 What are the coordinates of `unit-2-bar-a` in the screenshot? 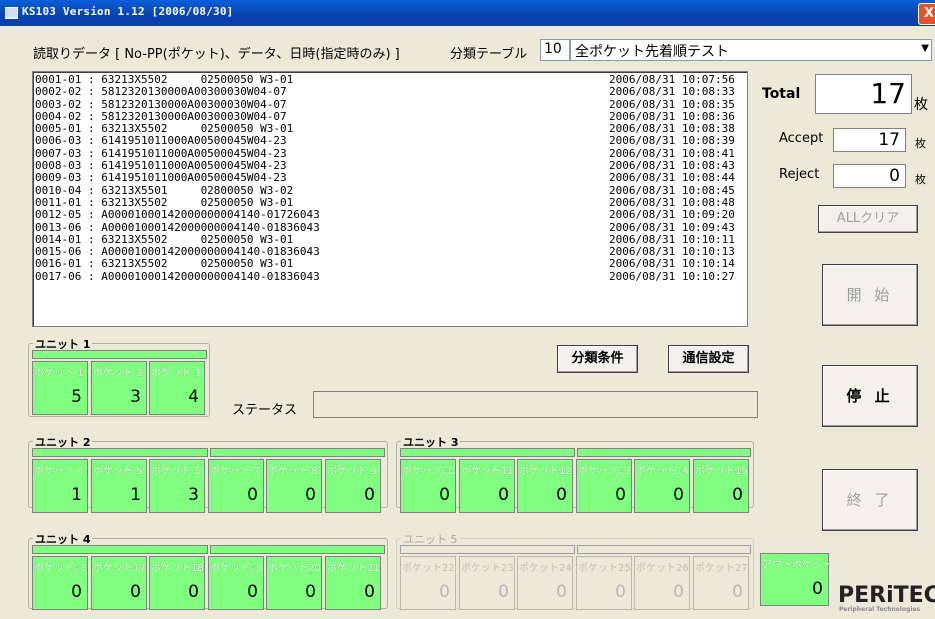 It's located at (120, 452).